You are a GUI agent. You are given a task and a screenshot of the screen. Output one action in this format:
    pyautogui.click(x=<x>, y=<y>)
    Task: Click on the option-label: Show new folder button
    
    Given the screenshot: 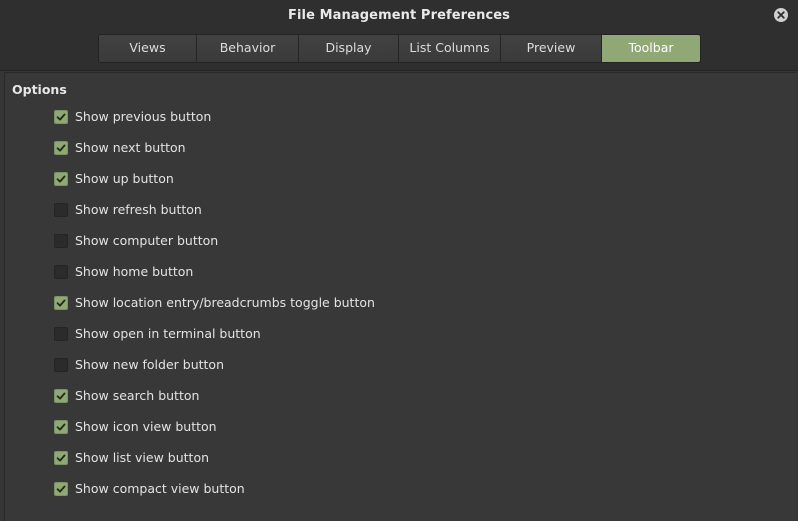 What is the action you would take?
    pyautogui.click(x=149, y=364)
    